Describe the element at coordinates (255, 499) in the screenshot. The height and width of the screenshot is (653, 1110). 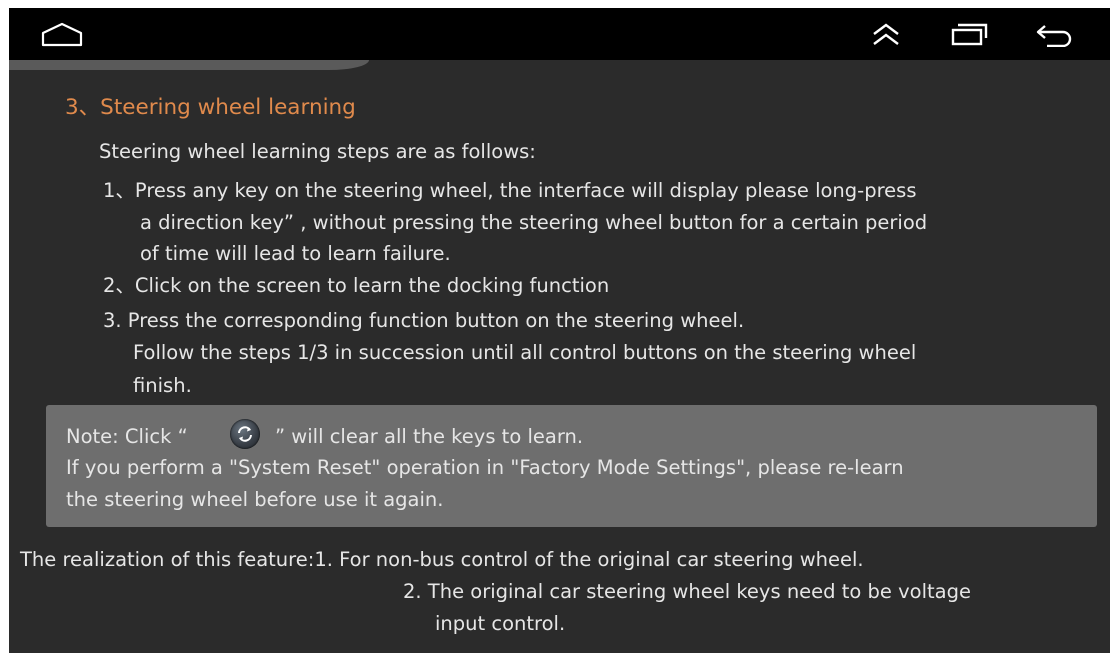
I see `note-line-3: the steering wheel before use it again.` at that location.